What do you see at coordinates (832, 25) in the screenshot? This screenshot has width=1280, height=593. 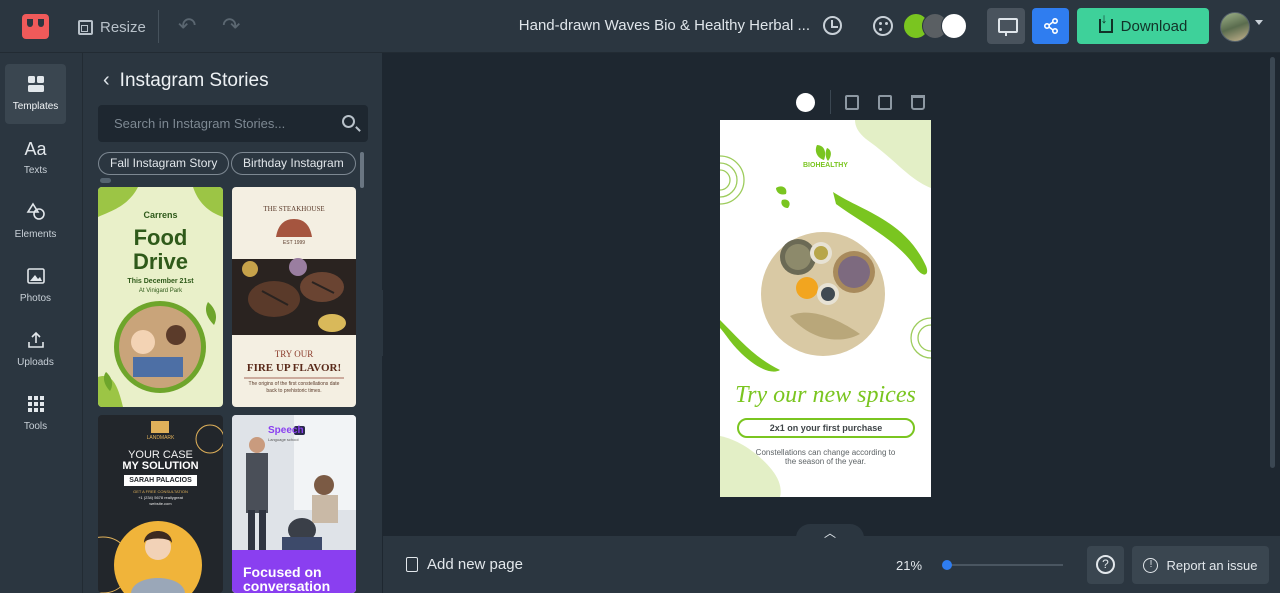 I see `history-icon` at bounding box center [832, 25].